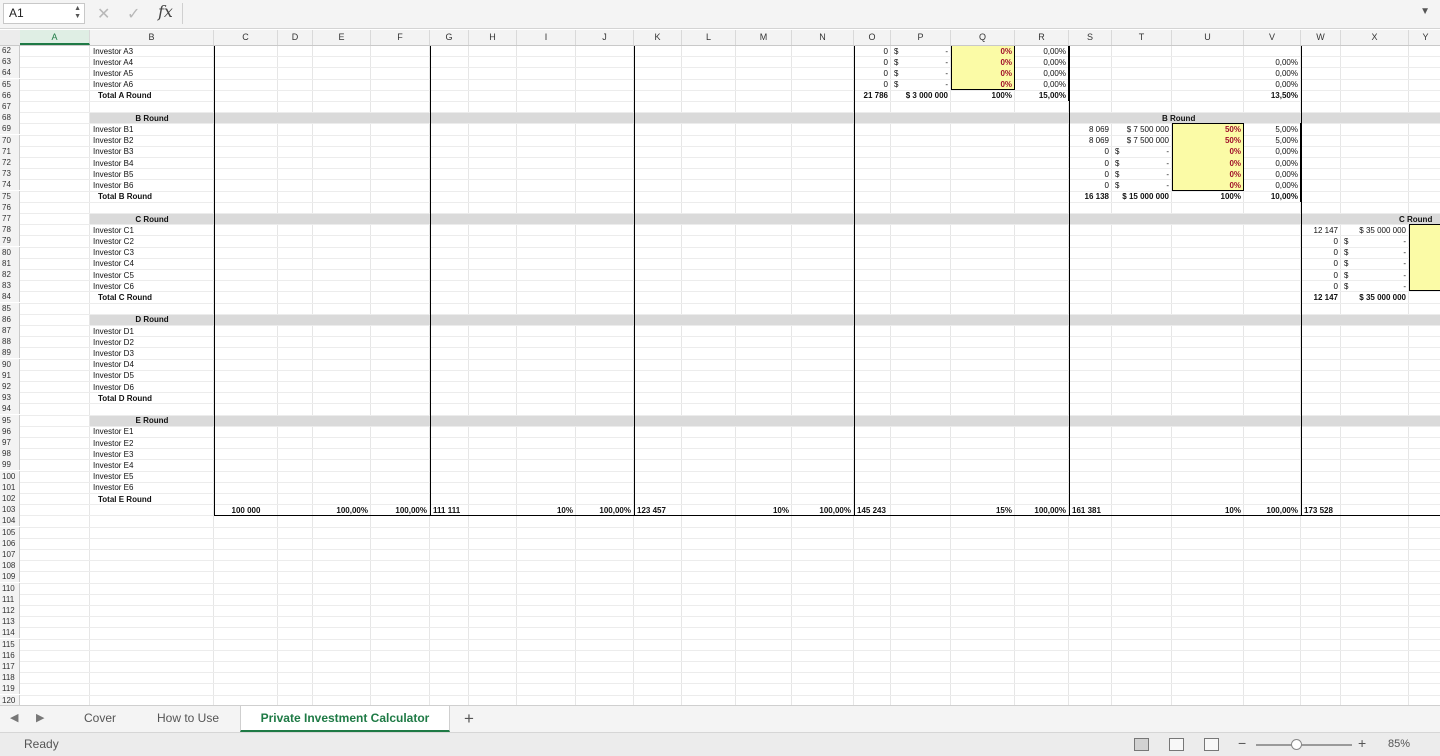 This screenshot has width=1440, height=756. What do you see at coordinates (10, 241) in the screenshot?
I see `row-header-79: 79` at bounding box center [10, 241].